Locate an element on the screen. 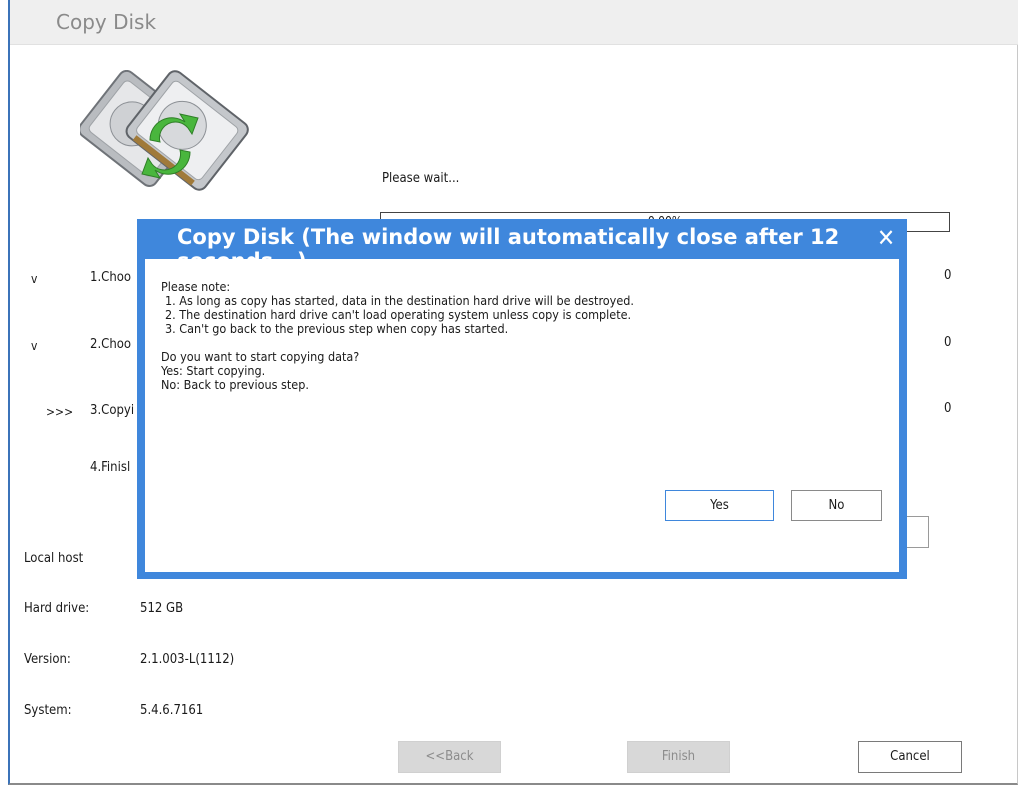  step-4-label: 4.Finisl is located at coordinates (110, 467).